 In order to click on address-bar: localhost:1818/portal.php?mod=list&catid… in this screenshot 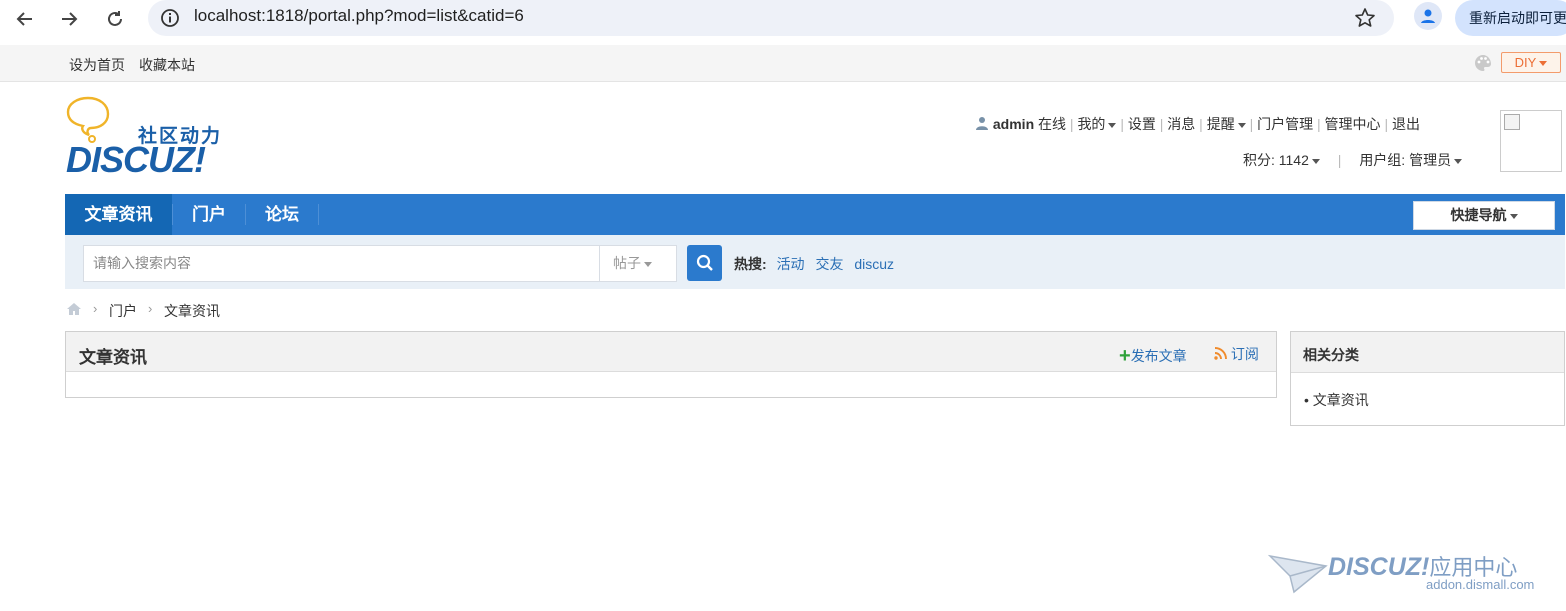, I will do `click(771, 18)`.